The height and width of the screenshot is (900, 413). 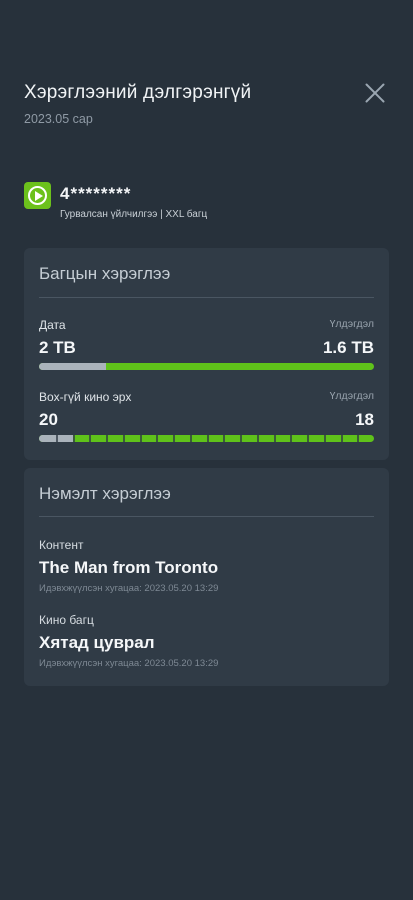 I want to click on account-plan: Гурвалсан үйлчилгээ | XXL багц, so click(x=134, y=214).